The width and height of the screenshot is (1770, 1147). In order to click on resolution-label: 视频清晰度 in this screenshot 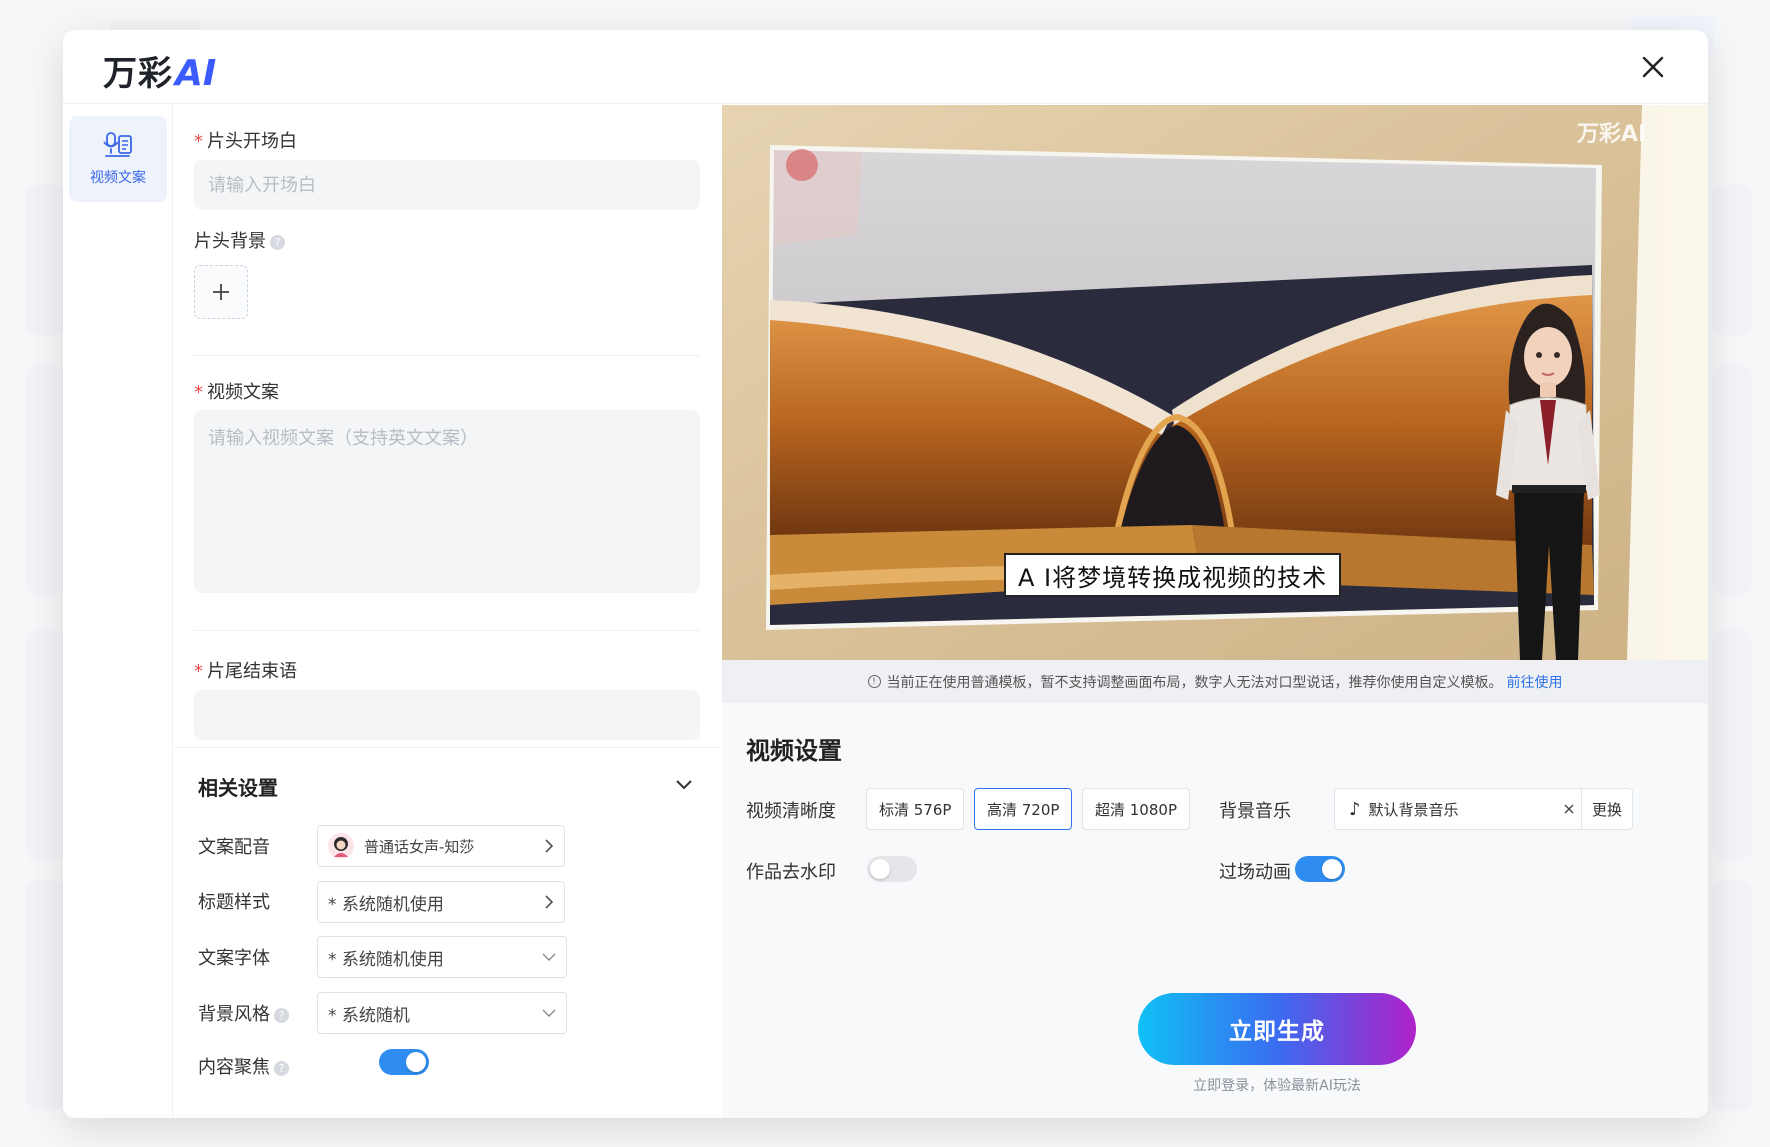, I will do `click(791, 811)`.